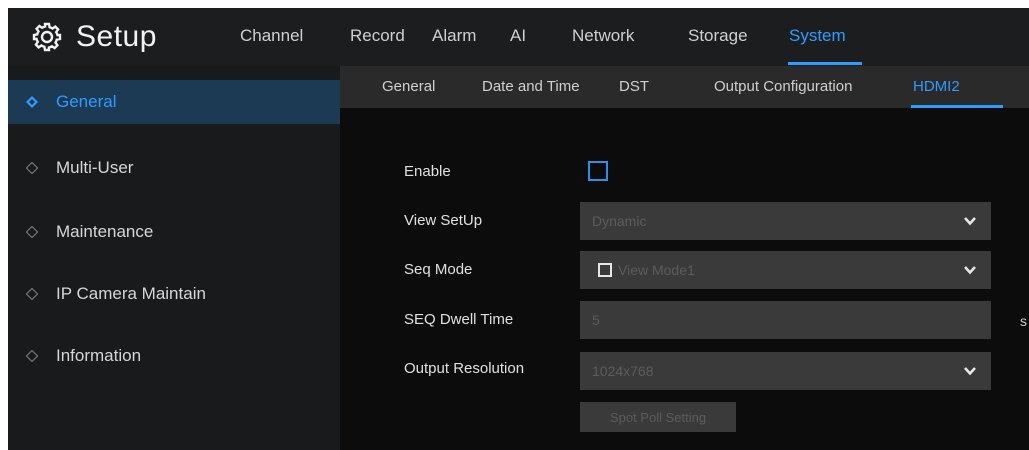 This screenshot has width=1029, height=450. What do you see at coordinates (718, 36) in the screenshot?
I see `menu-storage: Storage` at bounding box center [718, 36].